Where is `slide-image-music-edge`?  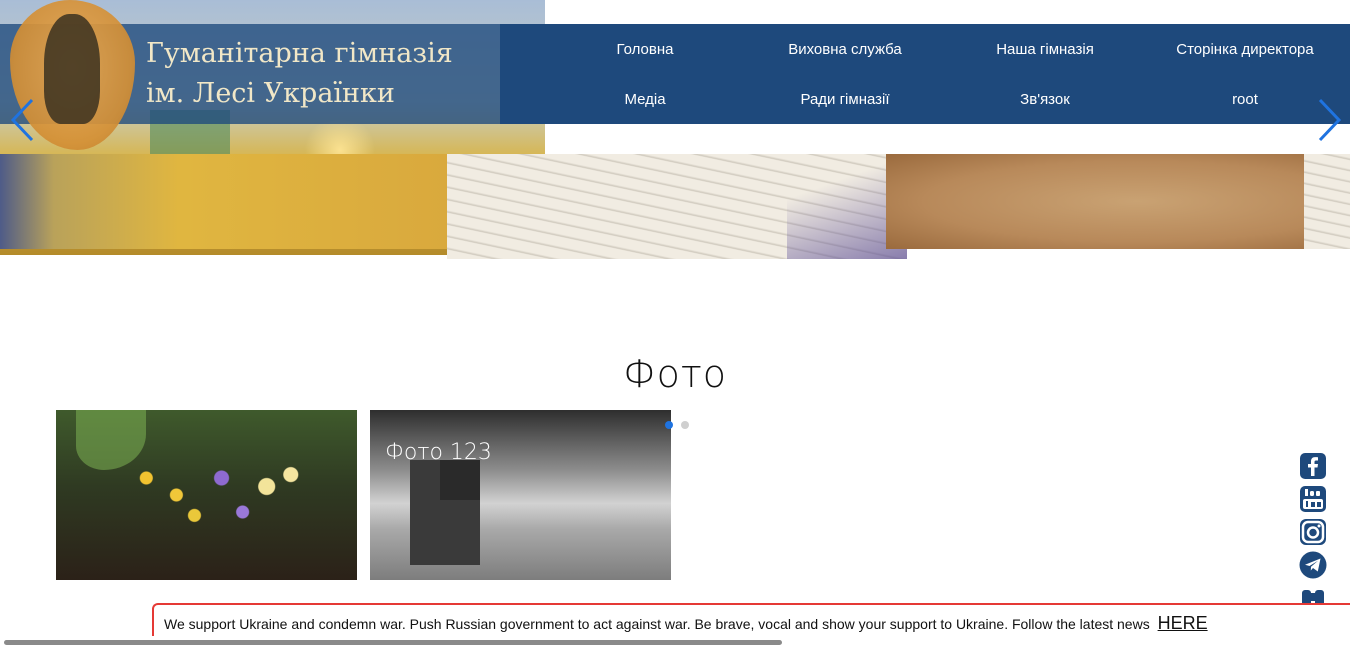 slide-image-music-edge is located at coordinates (1327, 201).